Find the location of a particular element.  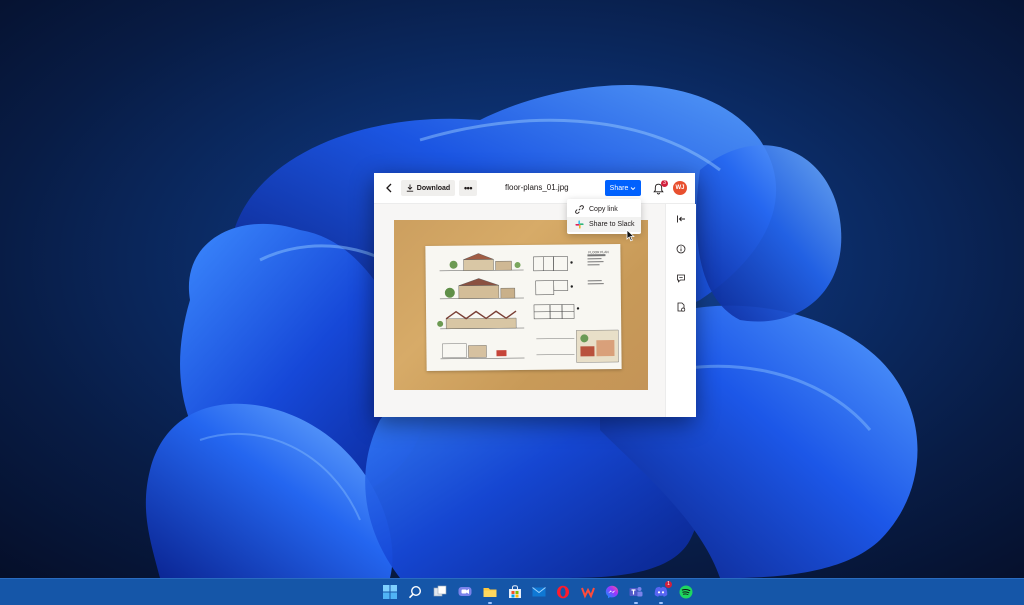

taskbar-file-explorer is located at coordinates (490, 594).